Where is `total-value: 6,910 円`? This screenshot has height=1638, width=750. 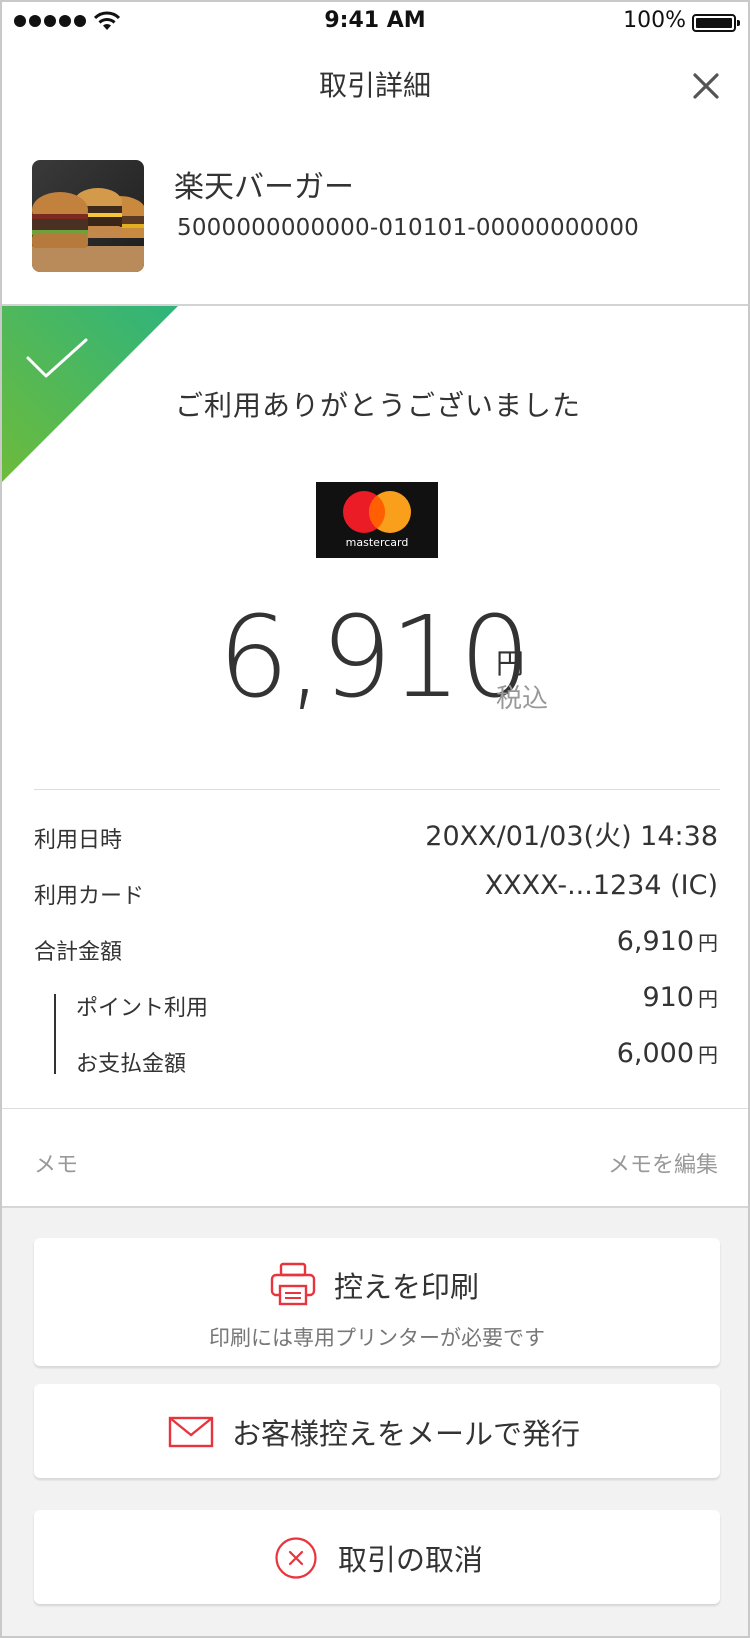 total-value: 6,910 円 is located at coordinates (667, 941).